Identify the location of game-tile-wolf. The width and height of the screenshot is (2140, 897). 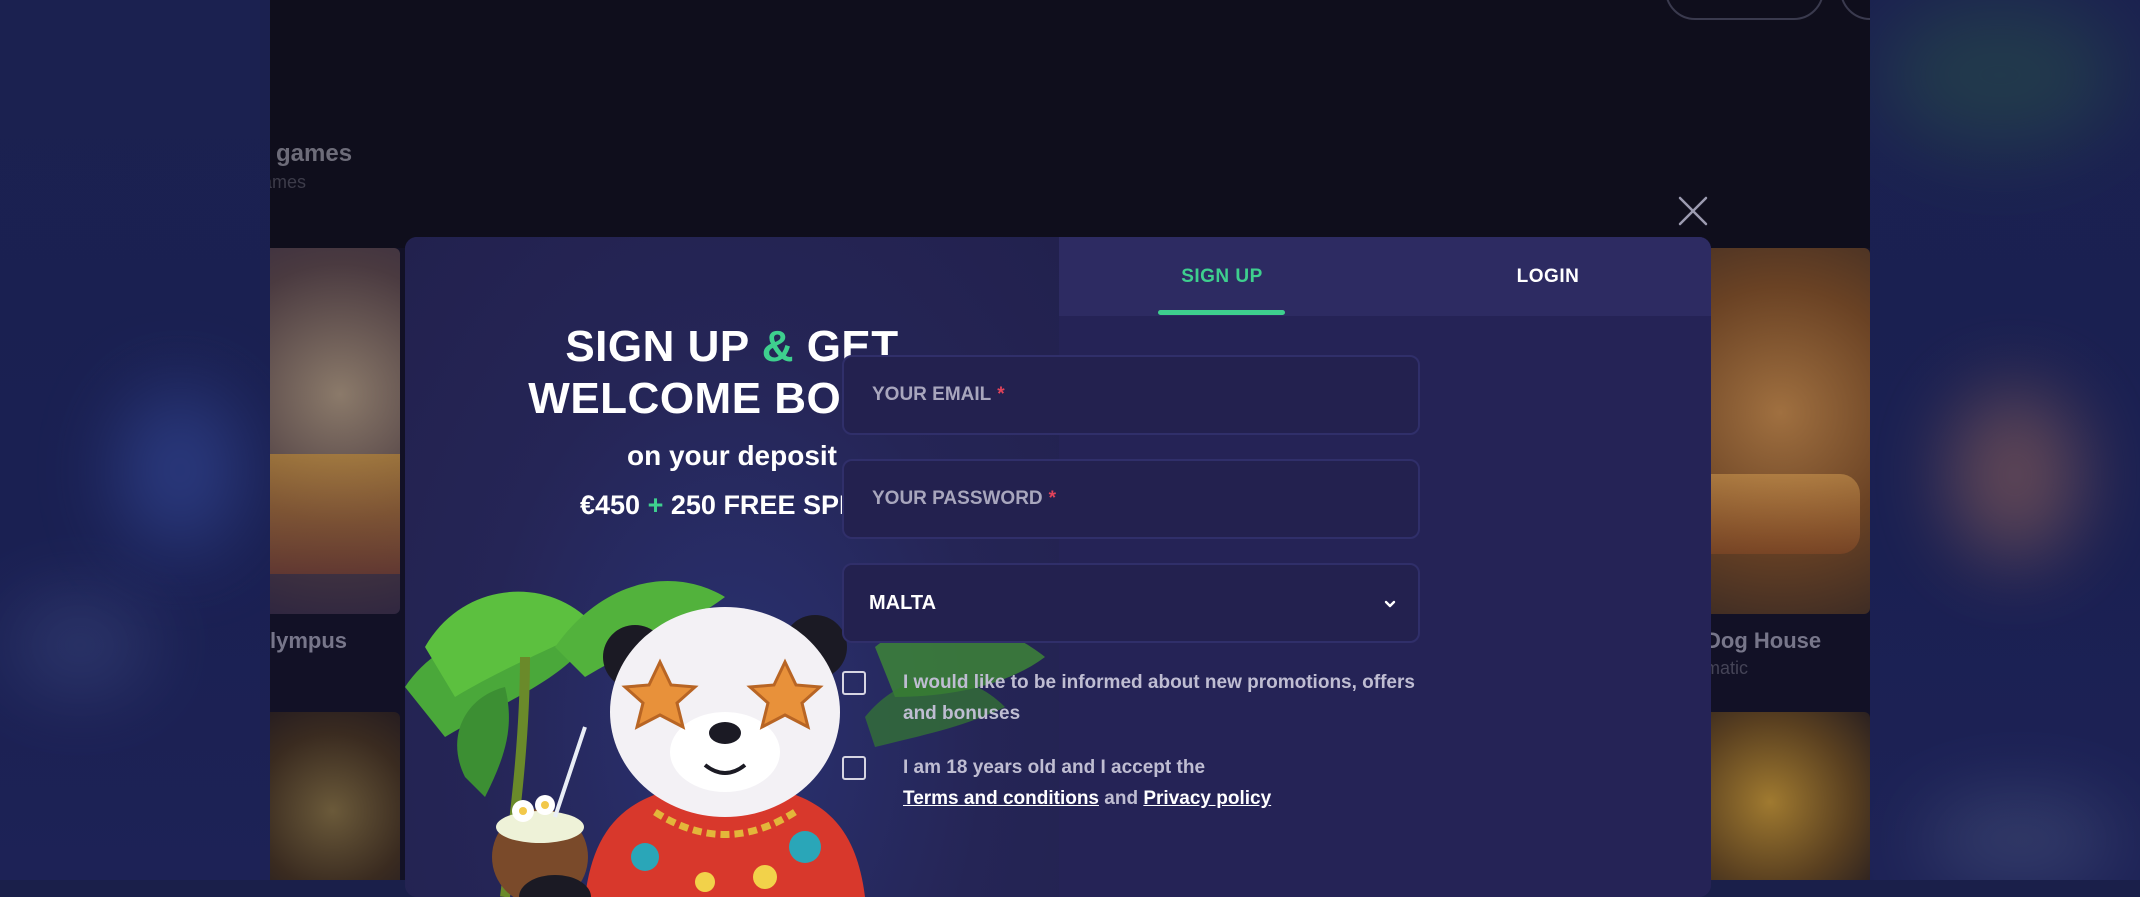
(335, 796).